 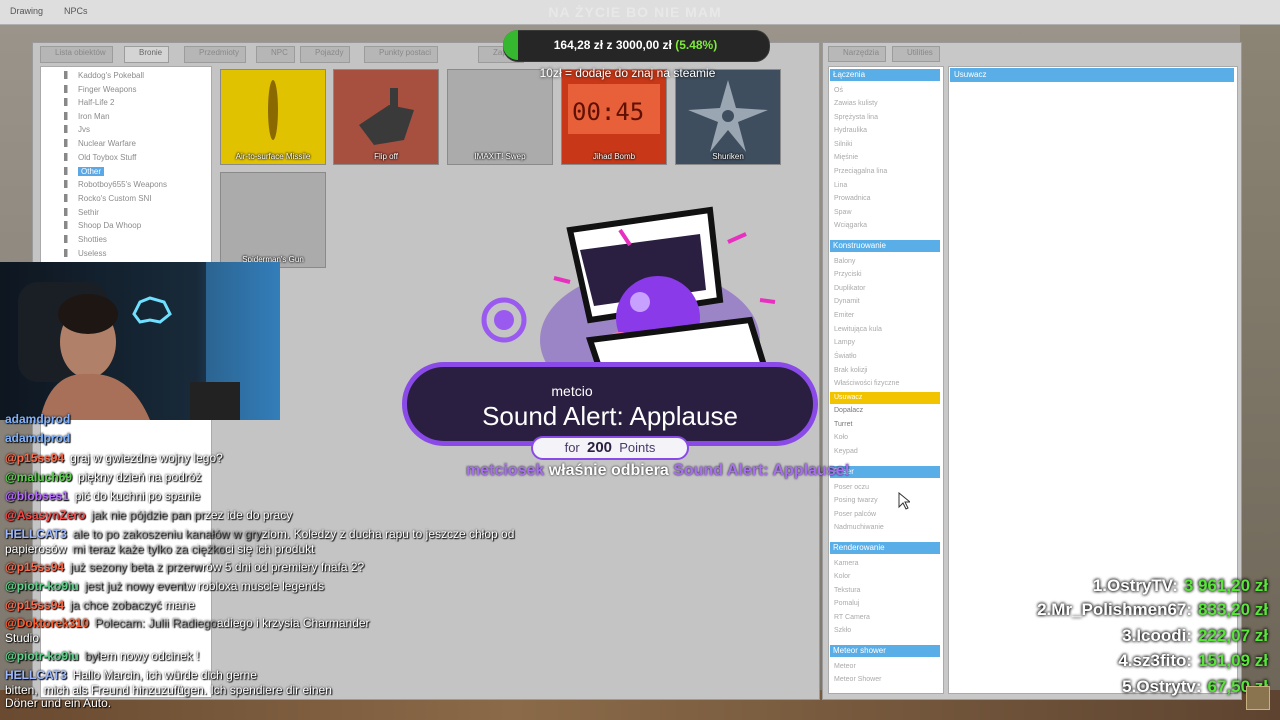 I want to click on tree-item: Half-Life 2, so click(x=89, y=102).